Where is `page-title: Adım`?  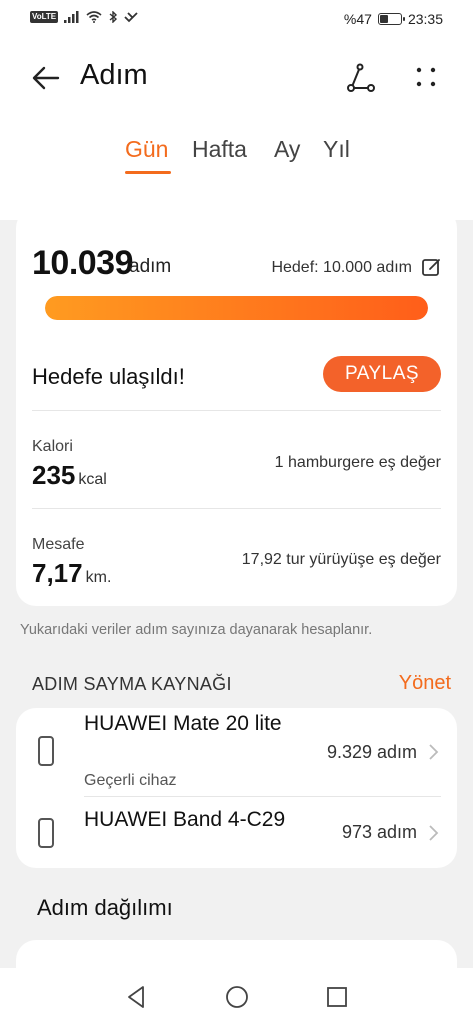 page-title: Adım is located at coordinates (114, 75).